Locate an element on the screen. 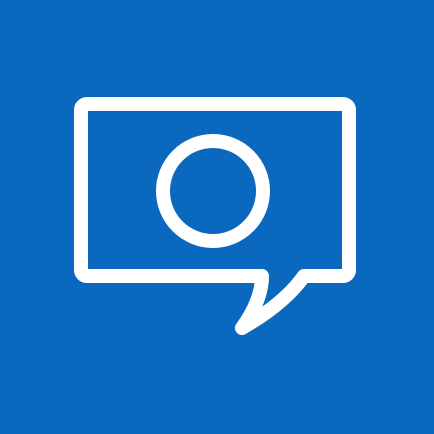 The height and width of the screenshot is (434, 434). circle-icon is located at coordinates (213, 191).